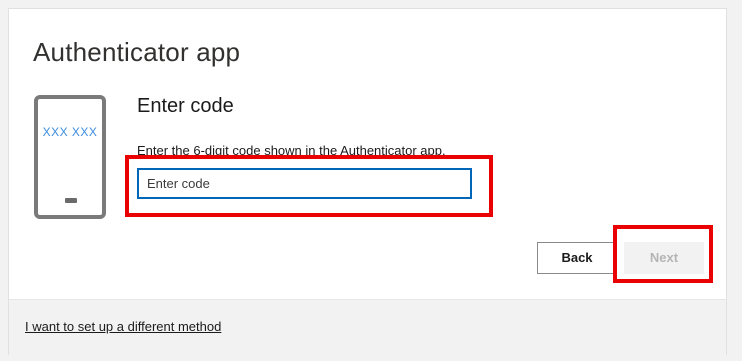 Image resolution: width=742 pixels, height=361 pixels. What do you see at coordinates (70, 157) in the screenshot?
I see `phone-icon: XXX XXX` at bounding box center [70, 157].